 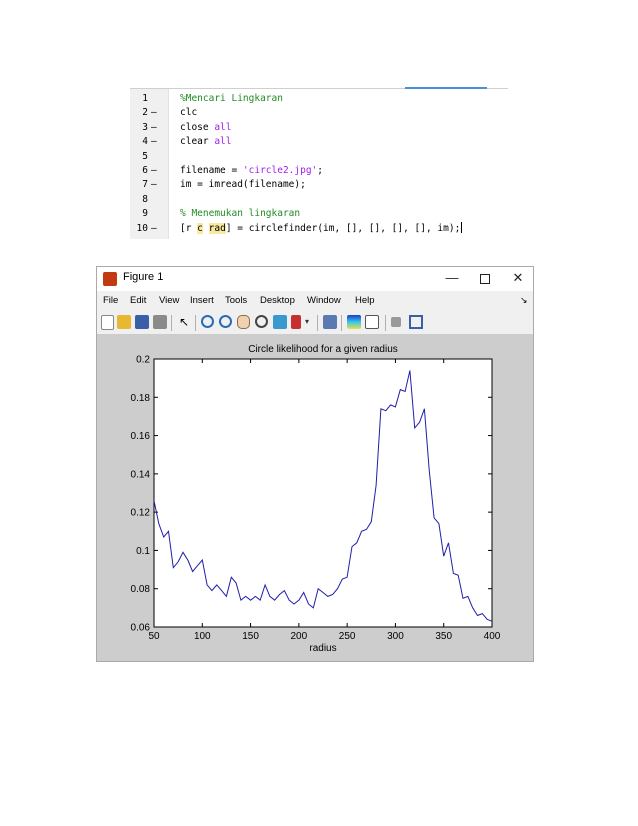 I want to click on zoom-in-icon, so click(x=207, y=321).